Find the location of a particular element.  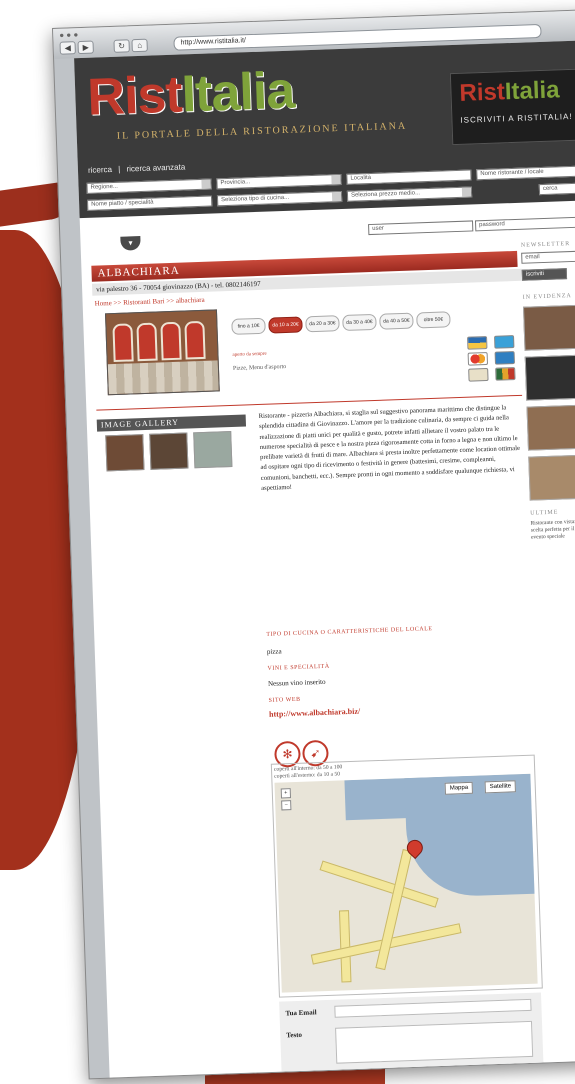

locality-input-label: Località is located at coordinates (361, 178).